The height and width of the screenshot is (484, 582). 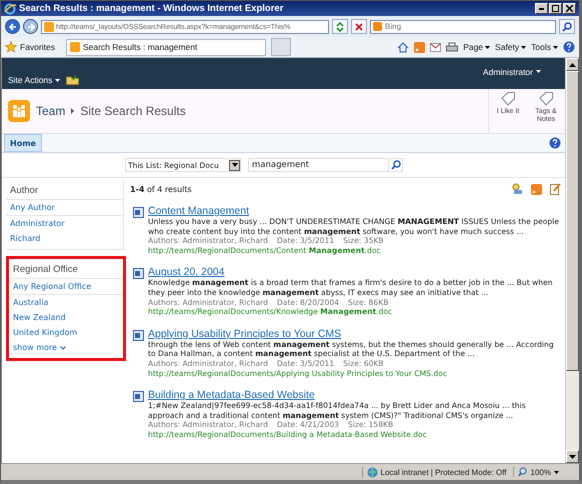 I want to click on browser-tab: Search Results : management, so click(x=166, y=47).